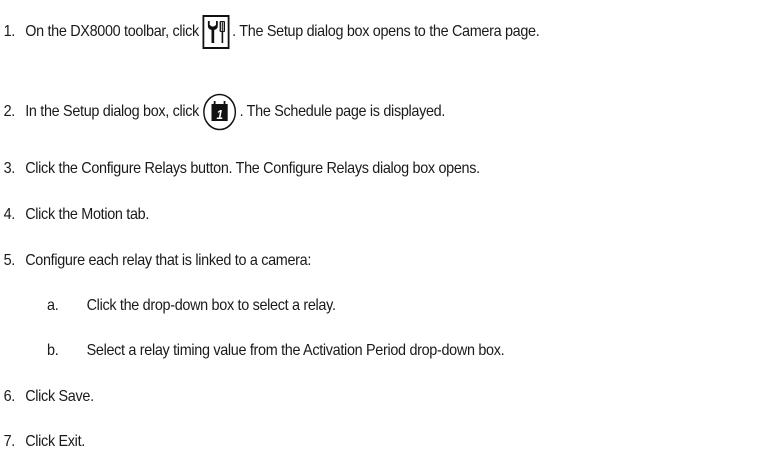 This screenshot has height=467, width=783. What do you see at coordinates (9, 168) in the screenshot?
I see `step-number: 3.` at bounding box center [9, 168].